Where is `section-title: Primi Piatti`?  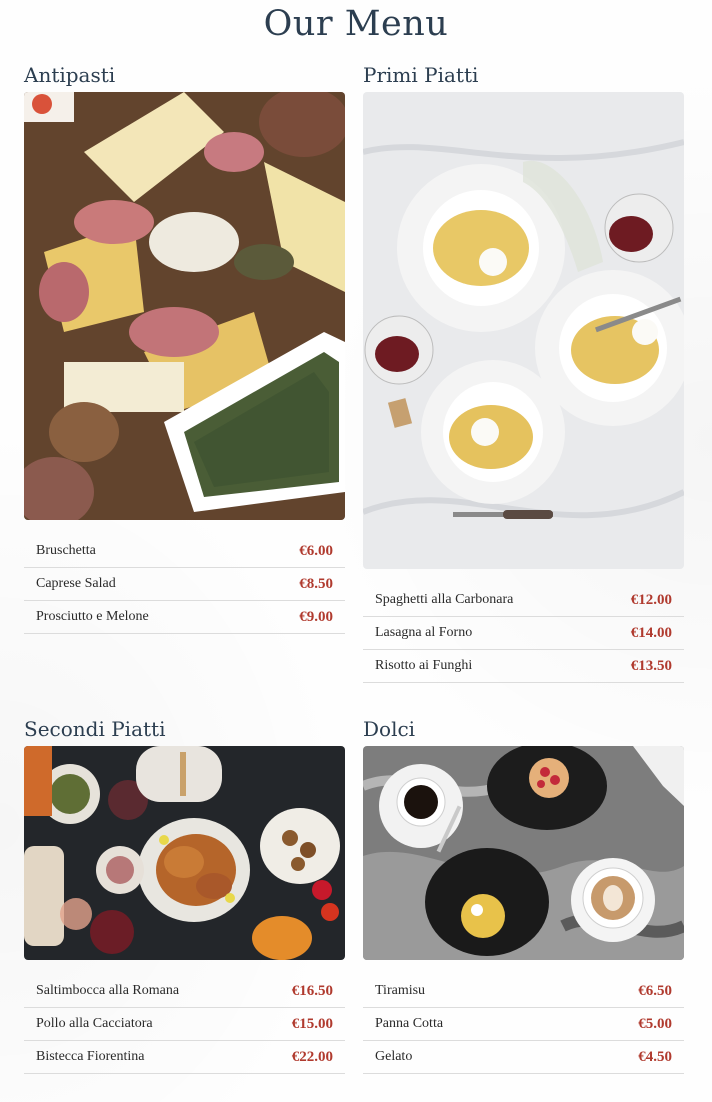
section-title: Primi Piatti is located at coordinates (421, 75).